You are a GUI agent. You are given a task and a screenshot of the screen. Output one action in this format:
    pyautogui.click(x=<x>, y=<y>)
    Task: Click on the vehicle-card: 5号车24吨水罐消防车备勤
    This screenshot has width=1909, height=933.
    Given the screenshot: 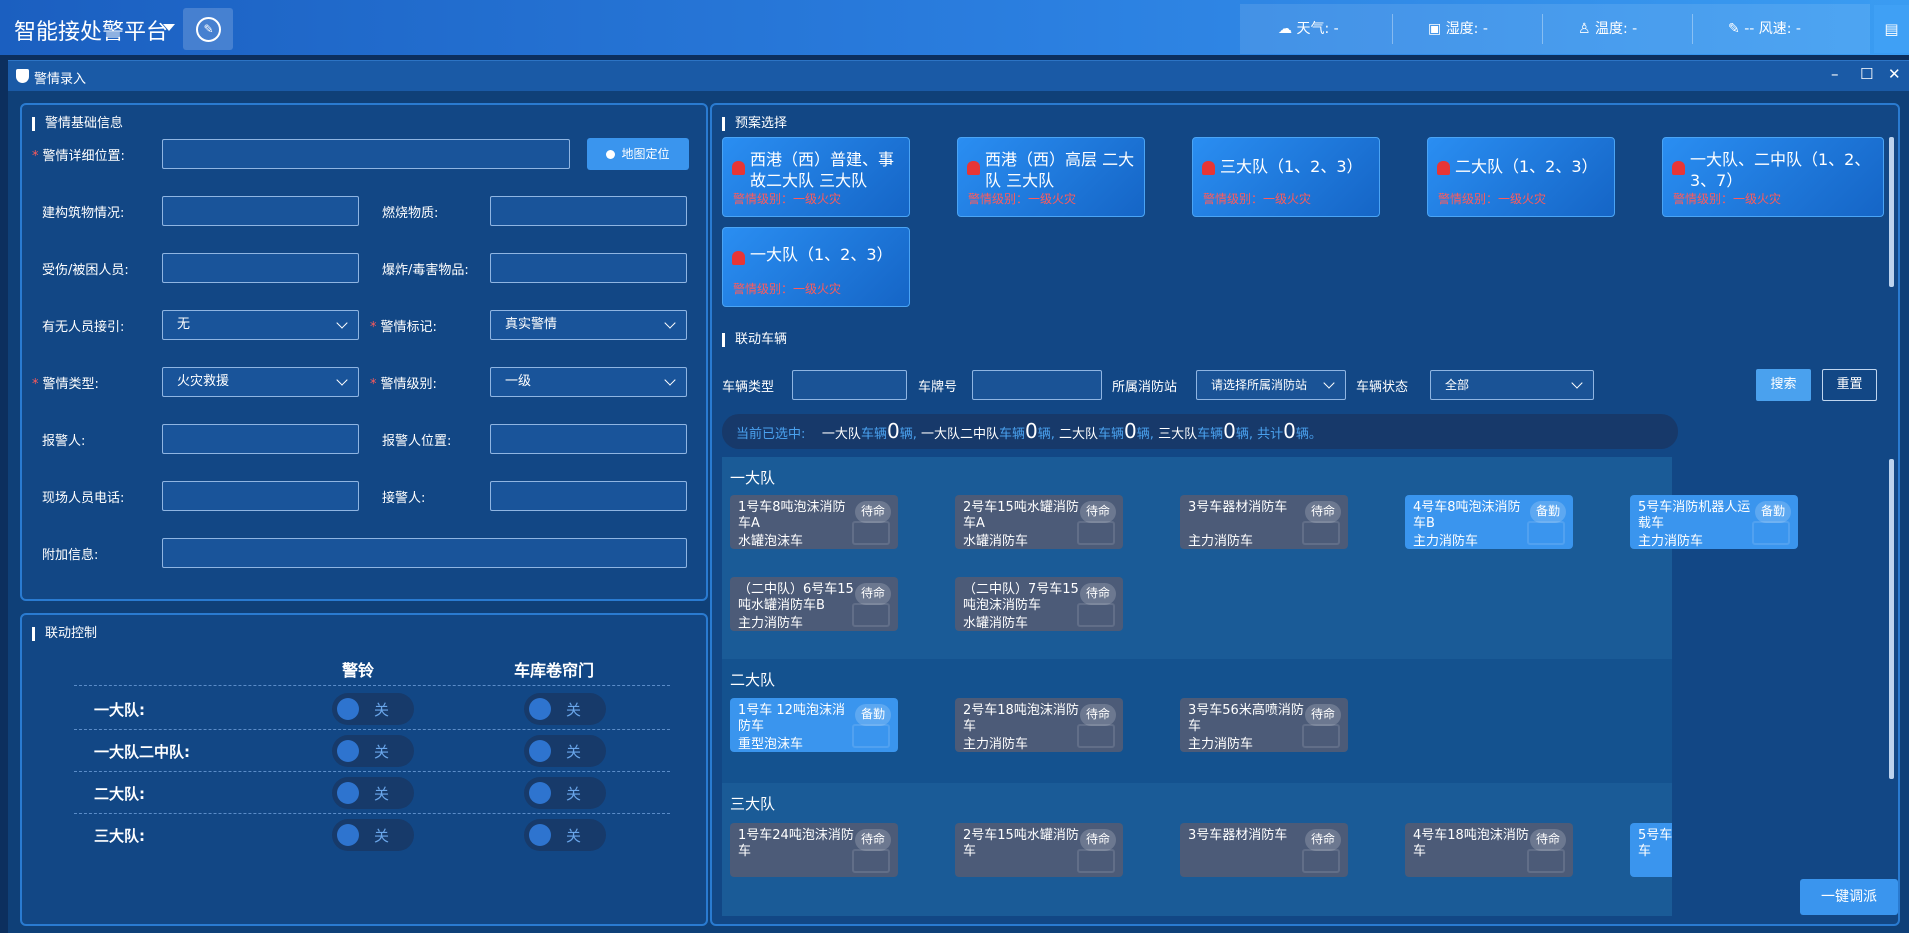 What is the action you would take?
    pyautogui.click(x=1651, y=850)
    